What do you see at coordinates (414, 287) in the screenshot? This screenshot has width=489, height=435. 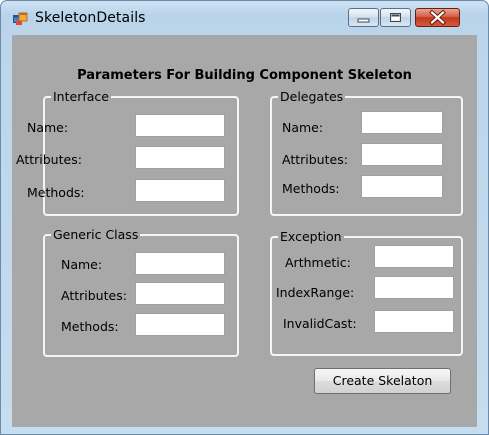 I see `exception-indexrange-input` at bounding box center [414, 287].